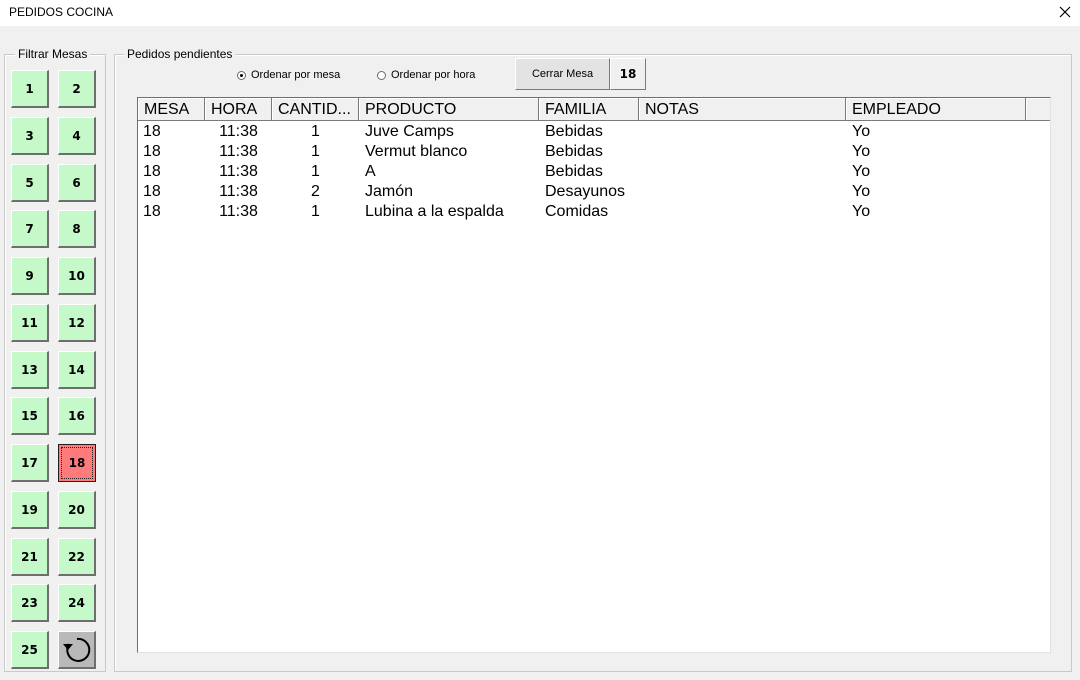 This screenshot has height=680, width=1080. I want to click on column-header-mesa: MESA, so click(171, 109).